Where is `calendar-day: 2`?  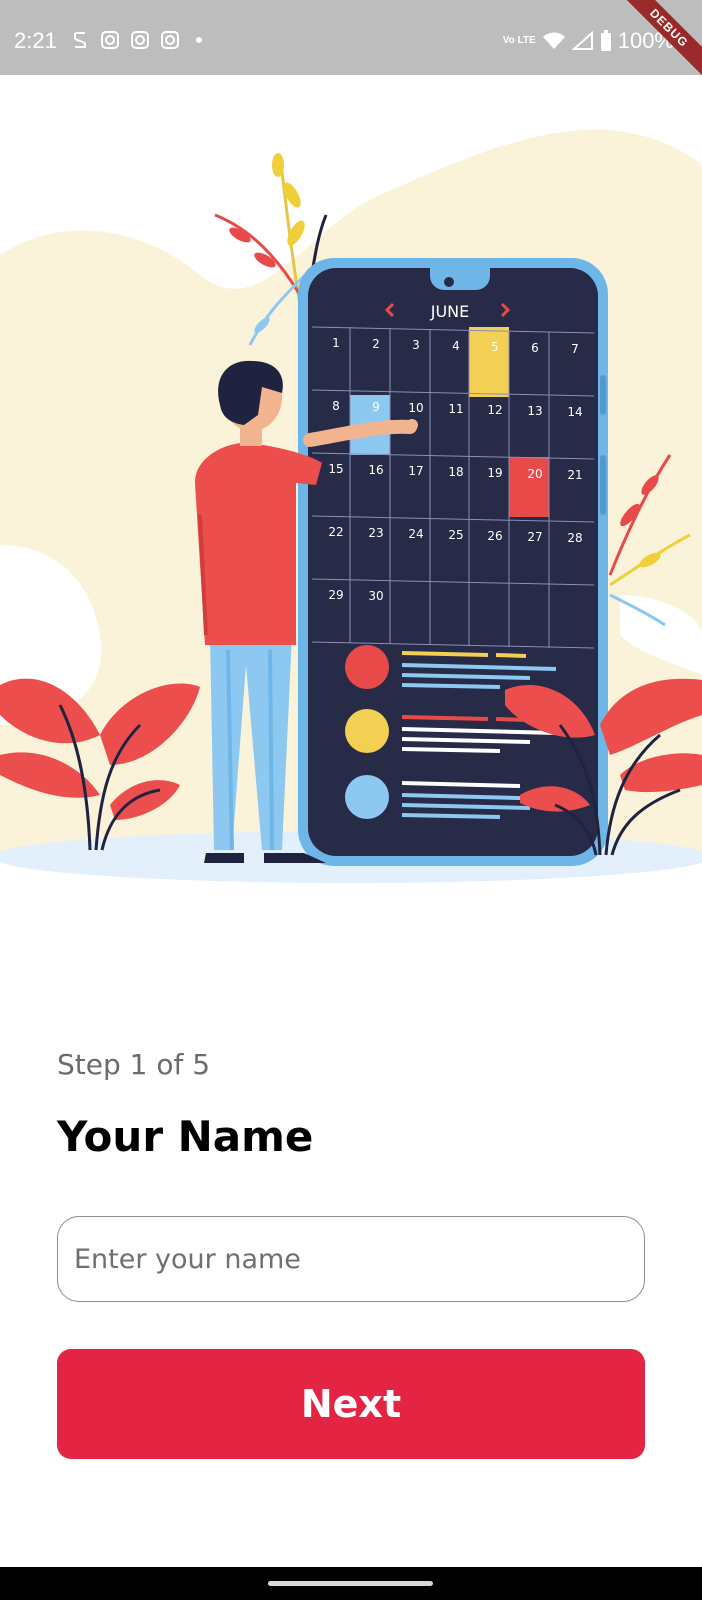
calendar-day: 2 is located at coordinates (376, 344).